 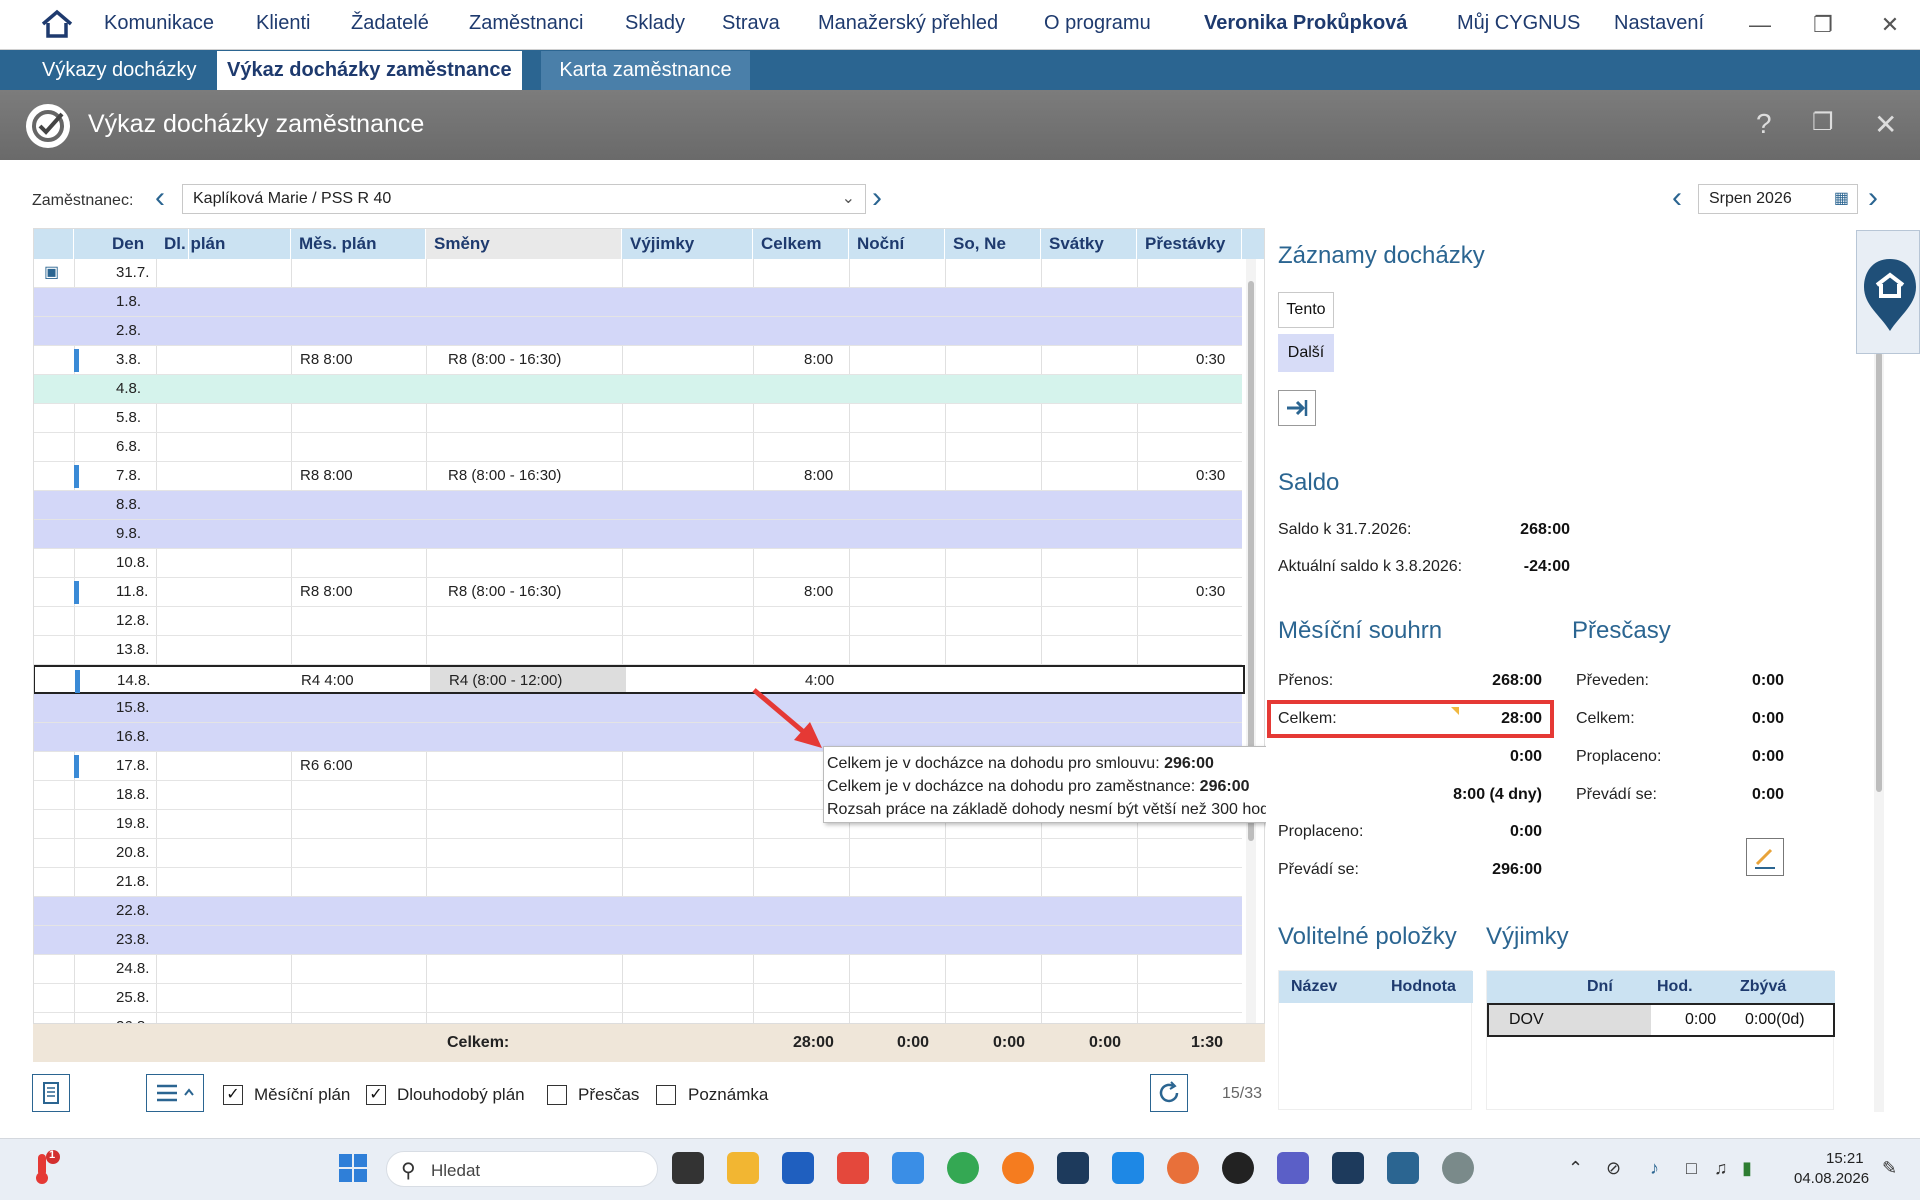 What do you see at coordinates (638, 389) in the screenshot?
I see `table-row: 4.8.` at bounding box center [638, 389].